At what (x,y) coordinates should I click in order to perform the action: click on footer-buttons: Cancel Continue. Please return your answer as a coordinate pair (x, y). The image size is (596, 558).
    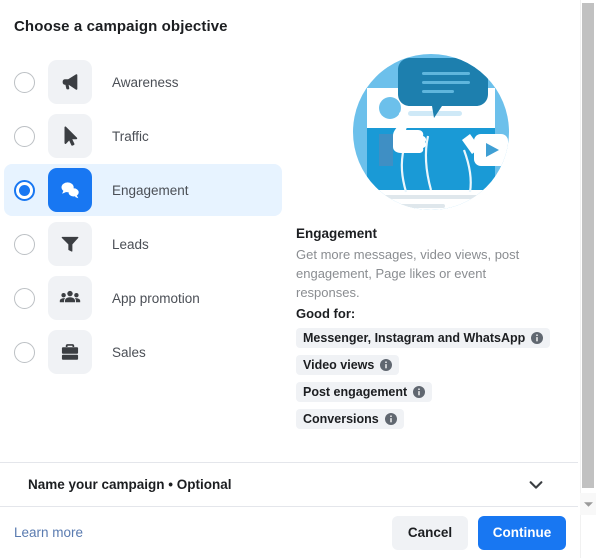
    Looking at the image, I should click on (479, 532).